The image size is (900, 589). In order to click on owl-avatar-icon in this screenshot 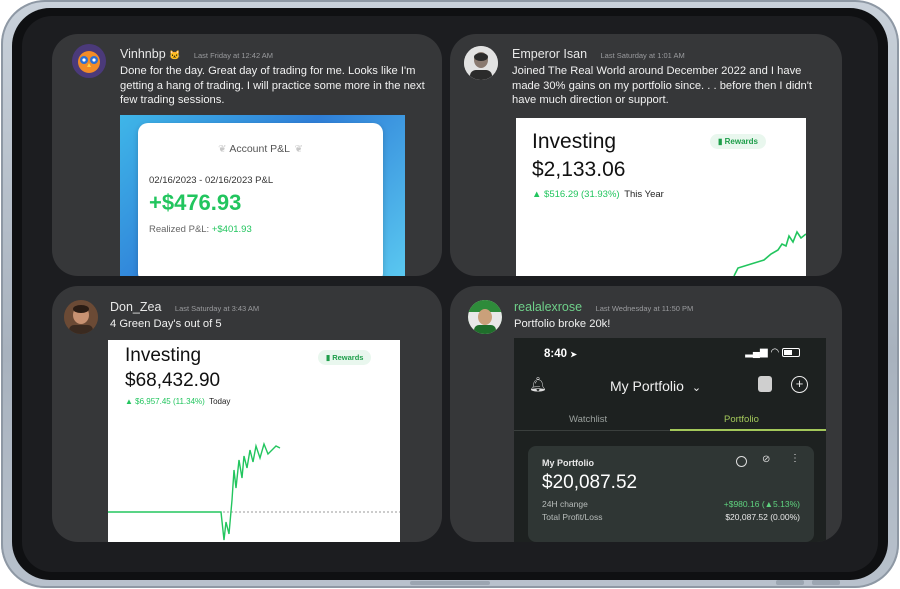, I will do `click(89, 61)`.